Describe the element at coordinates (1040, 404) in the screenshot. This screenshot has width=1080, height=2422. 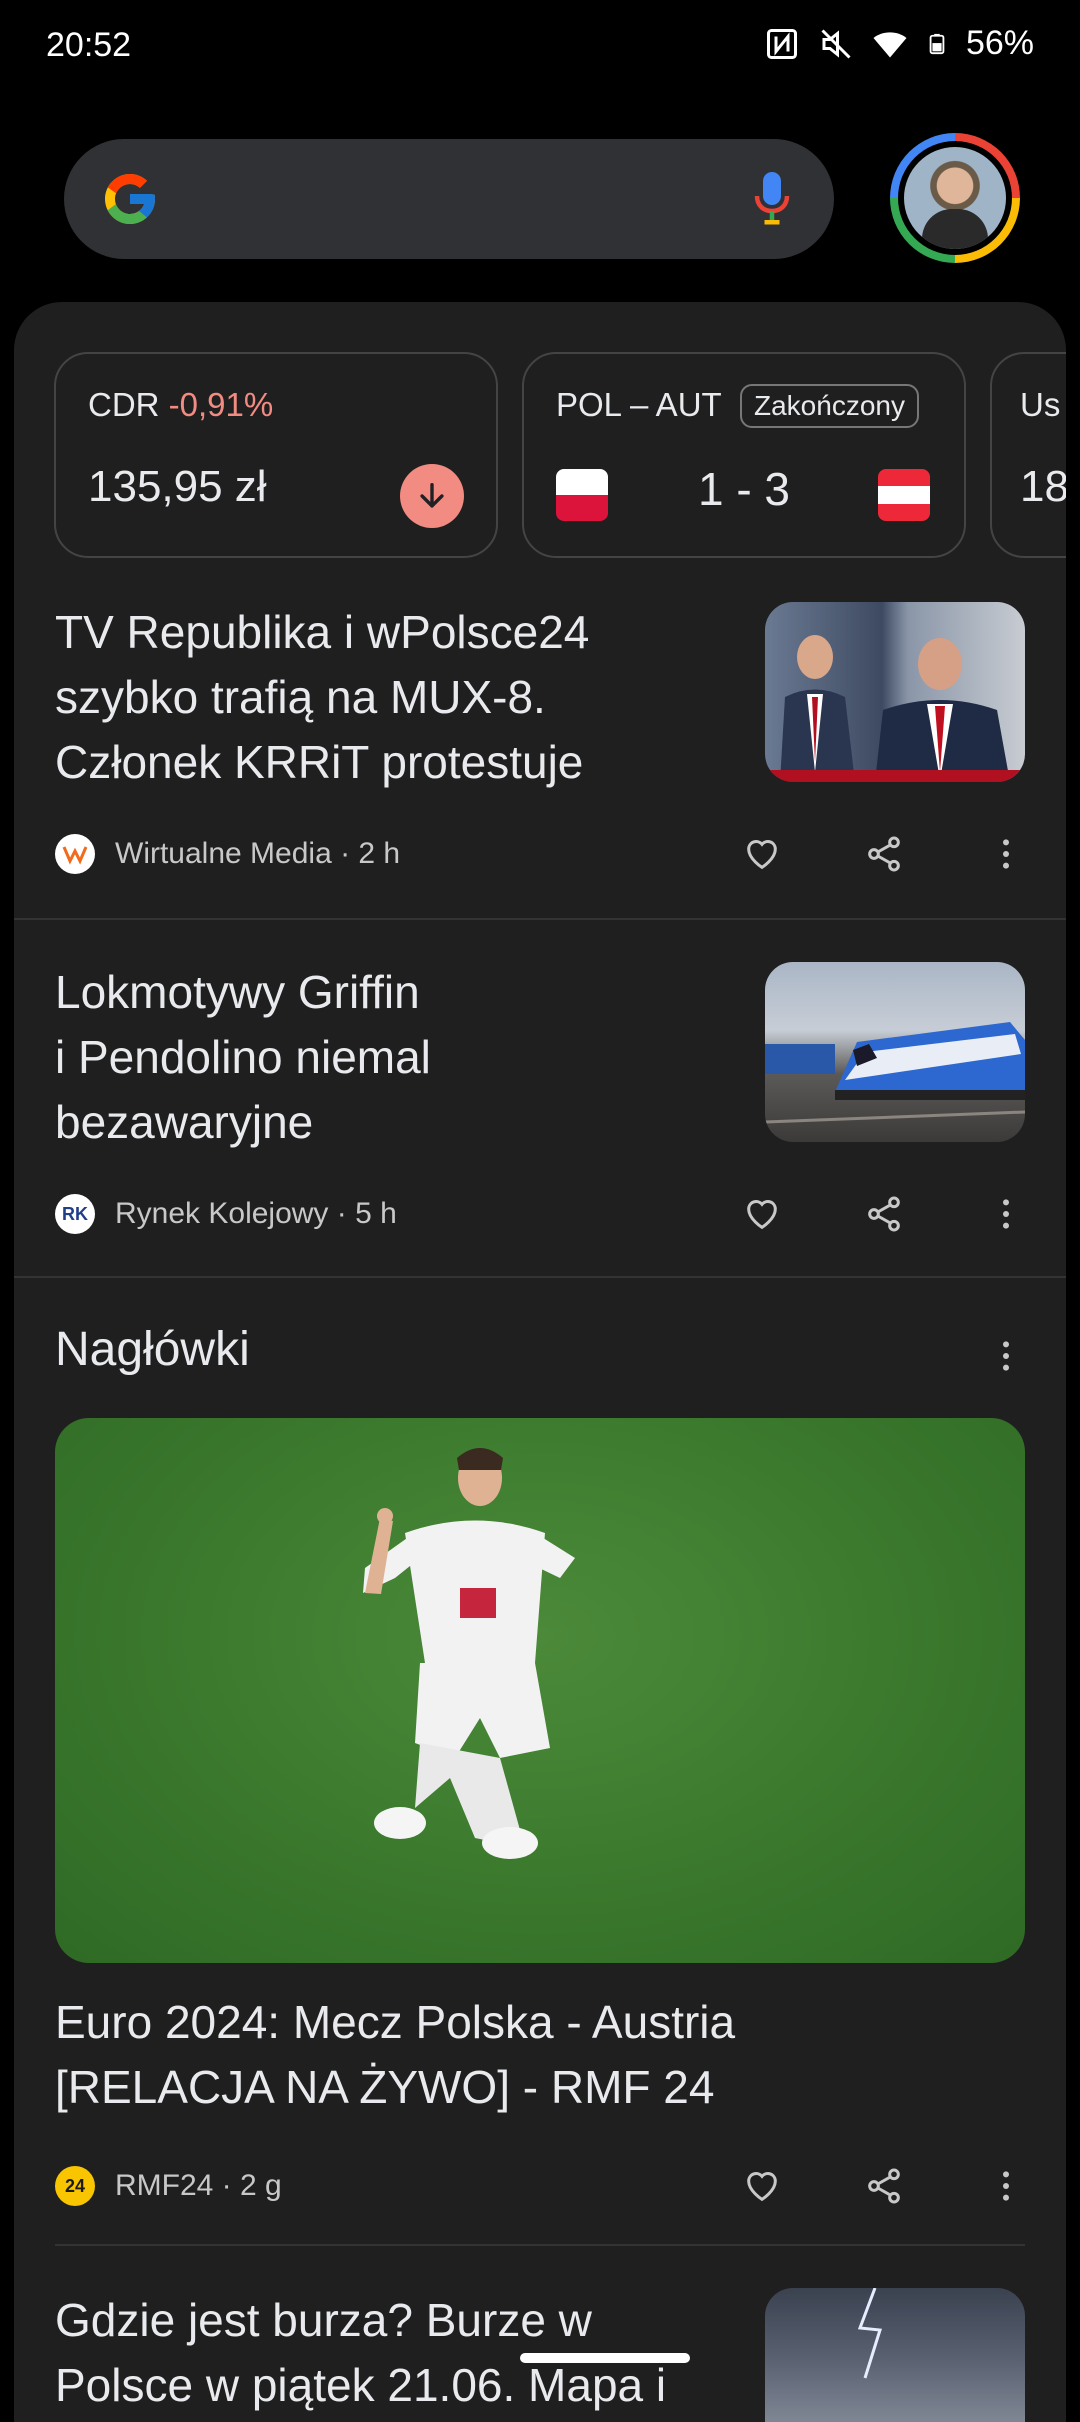
I see `peek-card-title: Us` at that location.